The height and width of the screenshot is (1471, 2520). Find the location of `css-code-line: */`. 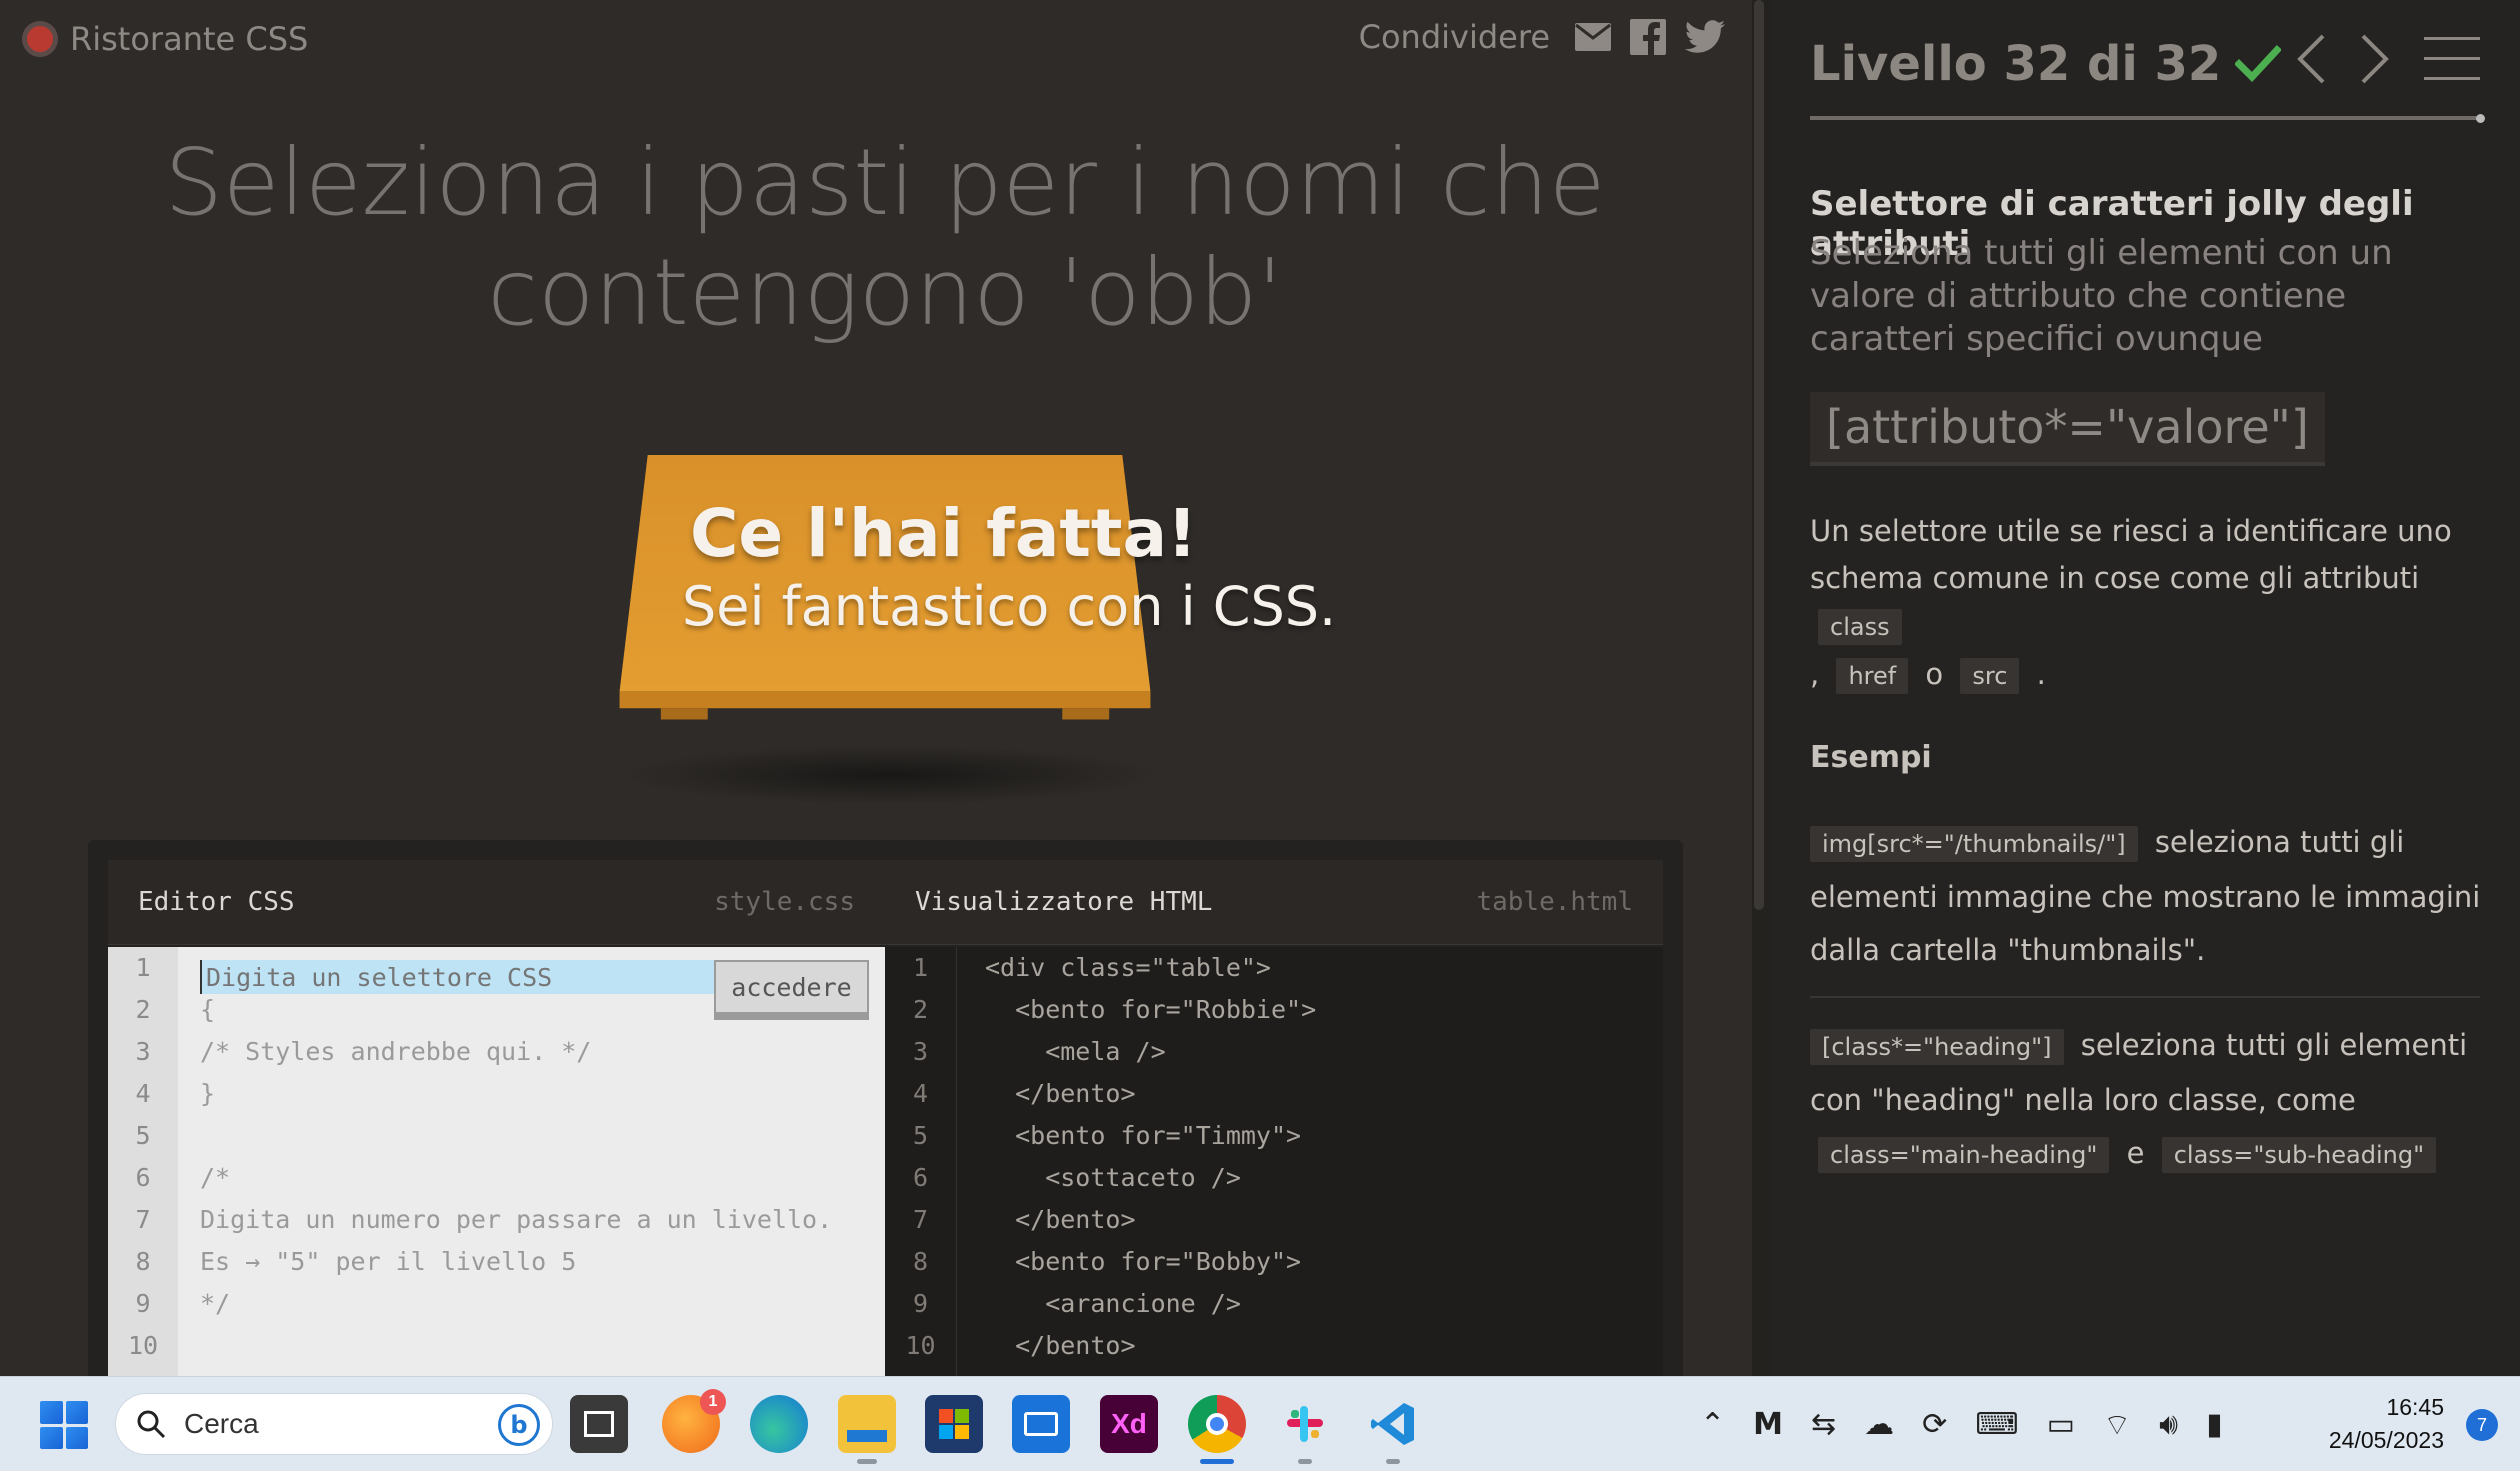

css-code-line: */ is located at coordinates (215, 1303).